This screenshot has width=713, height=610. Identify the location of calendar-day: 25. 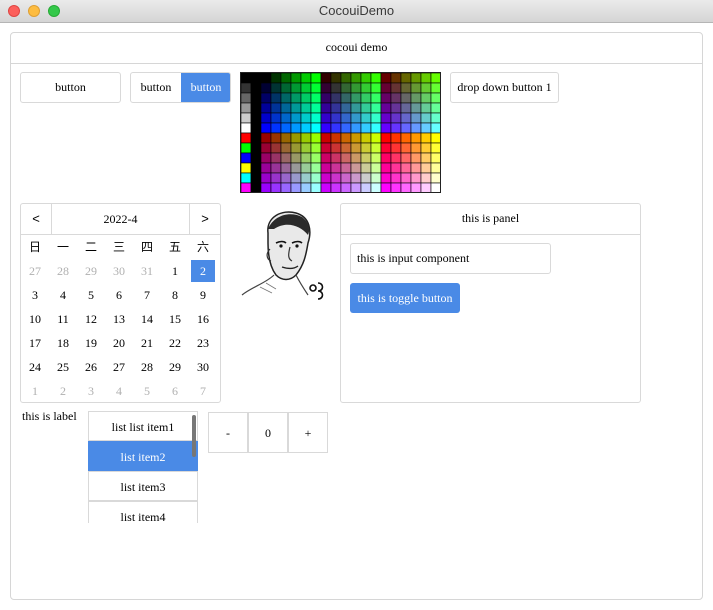
(63, 367).